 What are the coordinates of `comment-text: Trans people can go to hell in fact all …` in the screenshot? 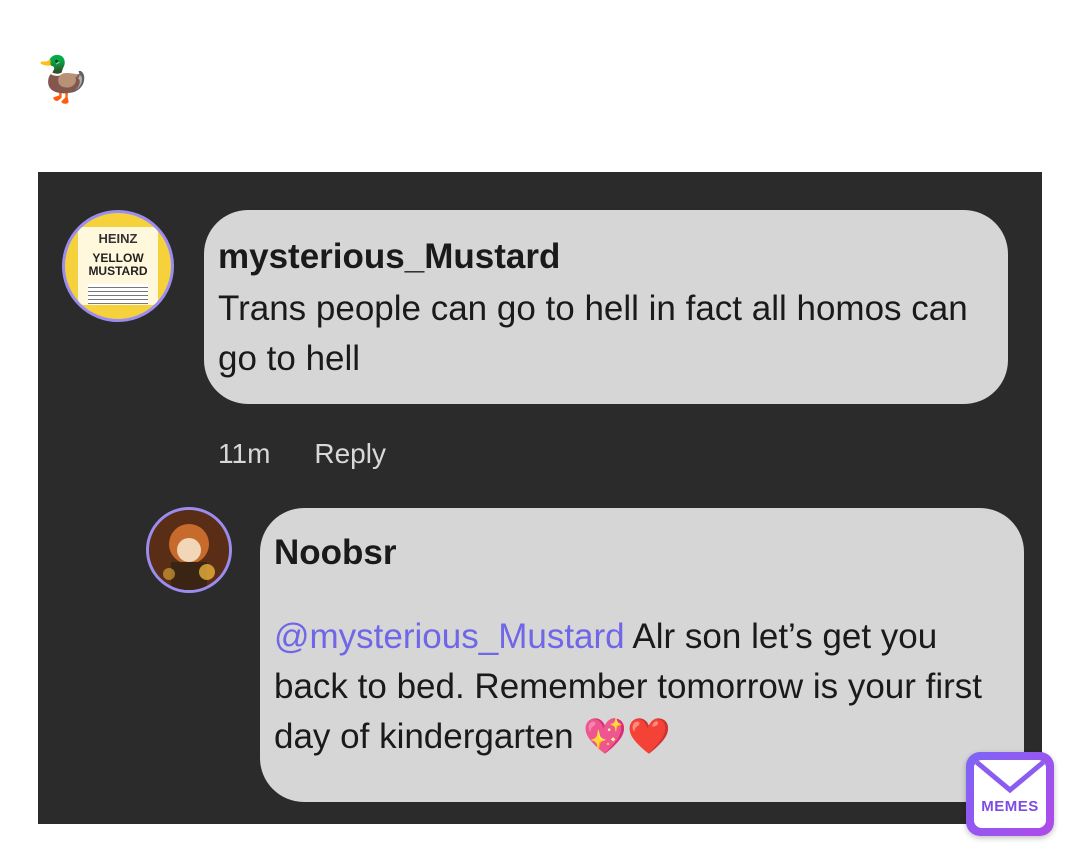 It's located at (593, 333).